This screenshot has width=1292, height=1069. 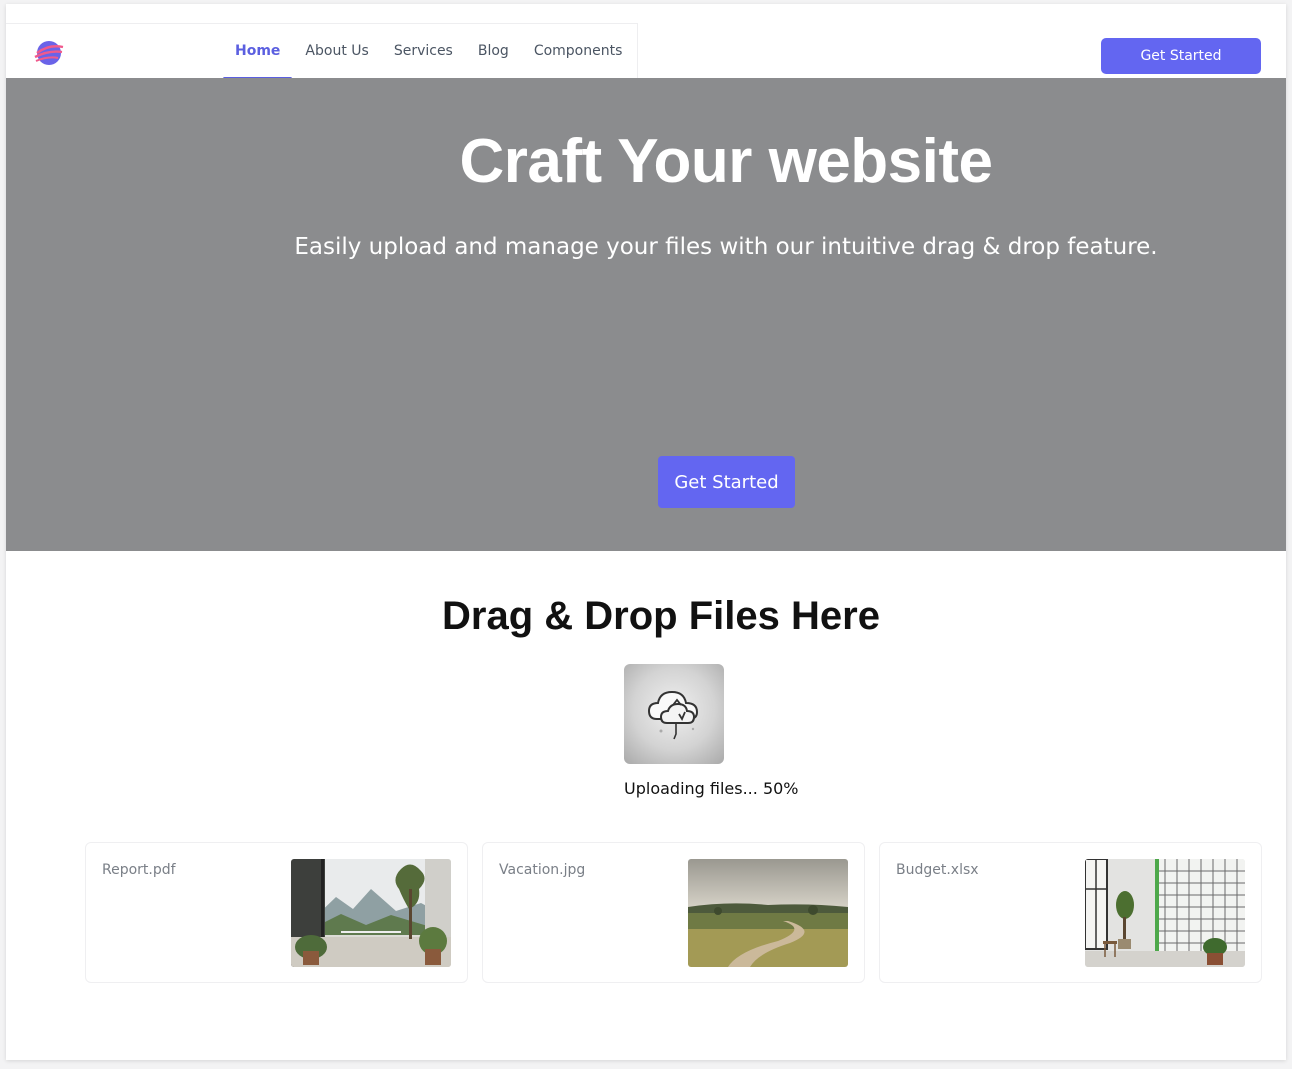 I want to click on interior-terrace-mountains-image, so click(x=371, y=913).